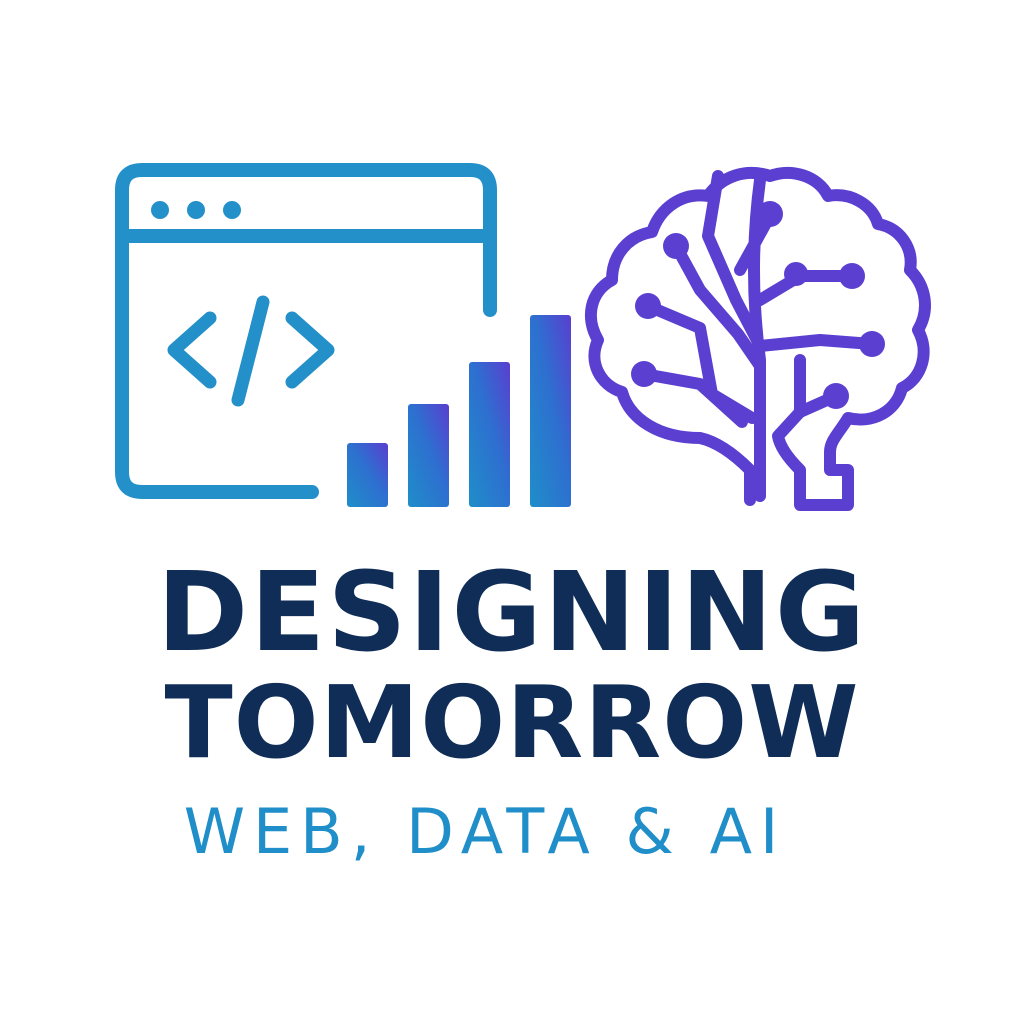 This screenshot has height=1024, width=1024. I want to click on code-brackets-icon, so click(251, 351).